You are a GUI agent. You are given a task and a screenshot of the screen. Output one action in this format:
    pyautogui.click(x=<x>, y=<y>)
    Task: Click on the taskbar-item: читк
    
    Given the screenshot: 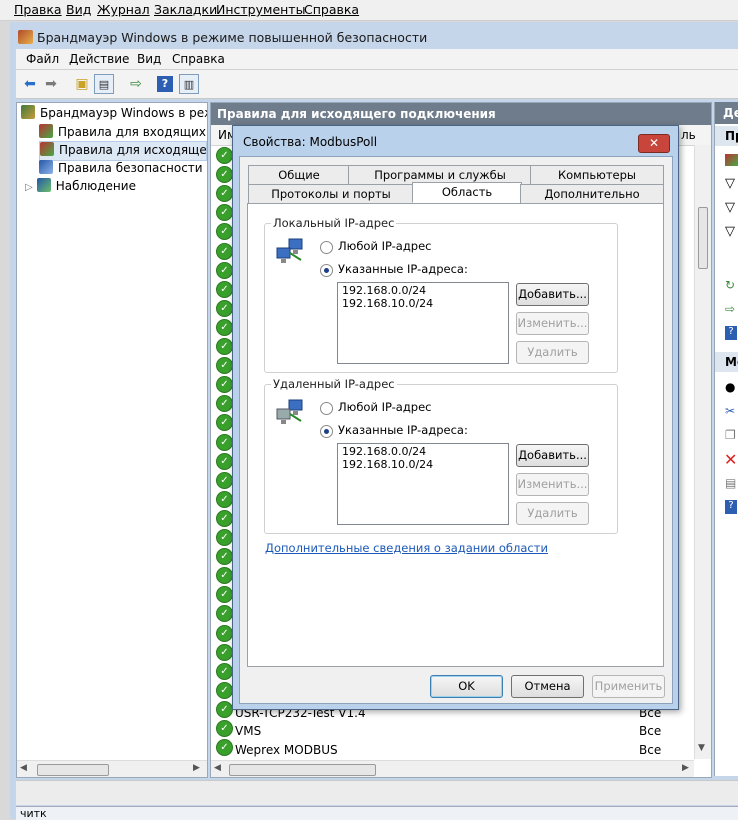 What is the action you would take?
    pyautogui.click(x=33, y=813)
    